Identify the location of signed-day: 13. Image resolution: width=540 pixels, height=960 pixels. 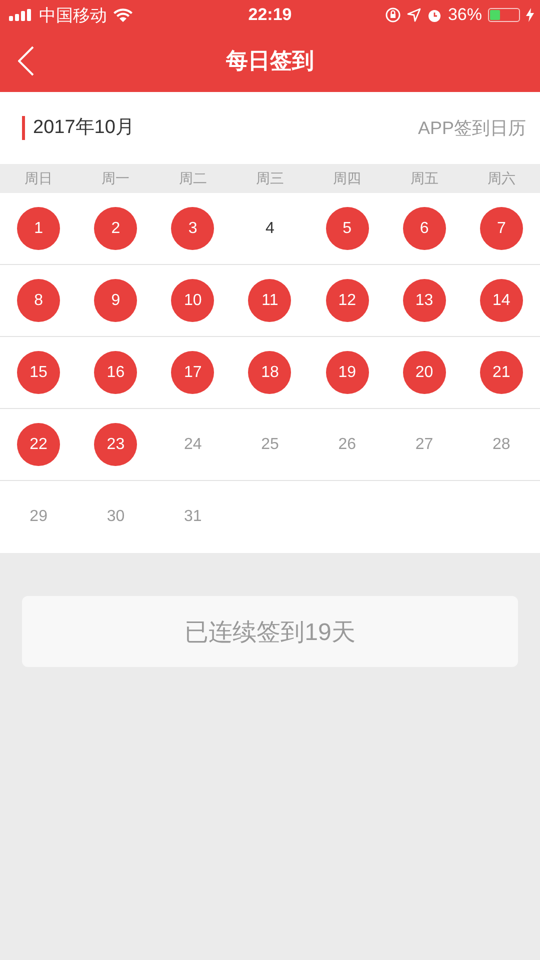
(424, 300).